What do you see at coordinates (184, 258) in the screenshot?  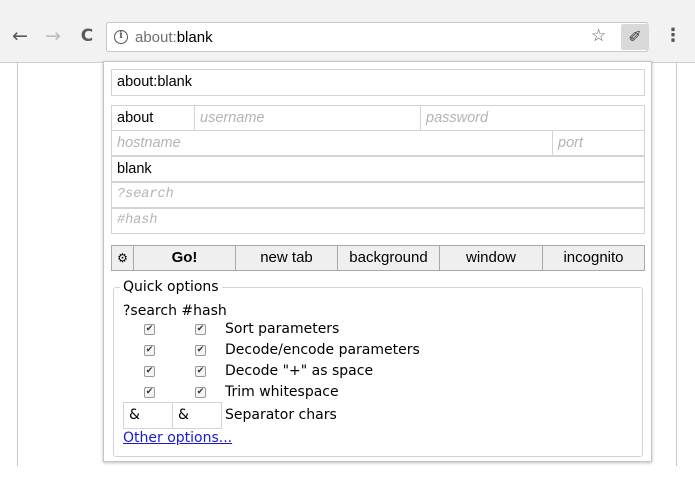 I see `go-button: Go!` at bounding box center [184, 258].